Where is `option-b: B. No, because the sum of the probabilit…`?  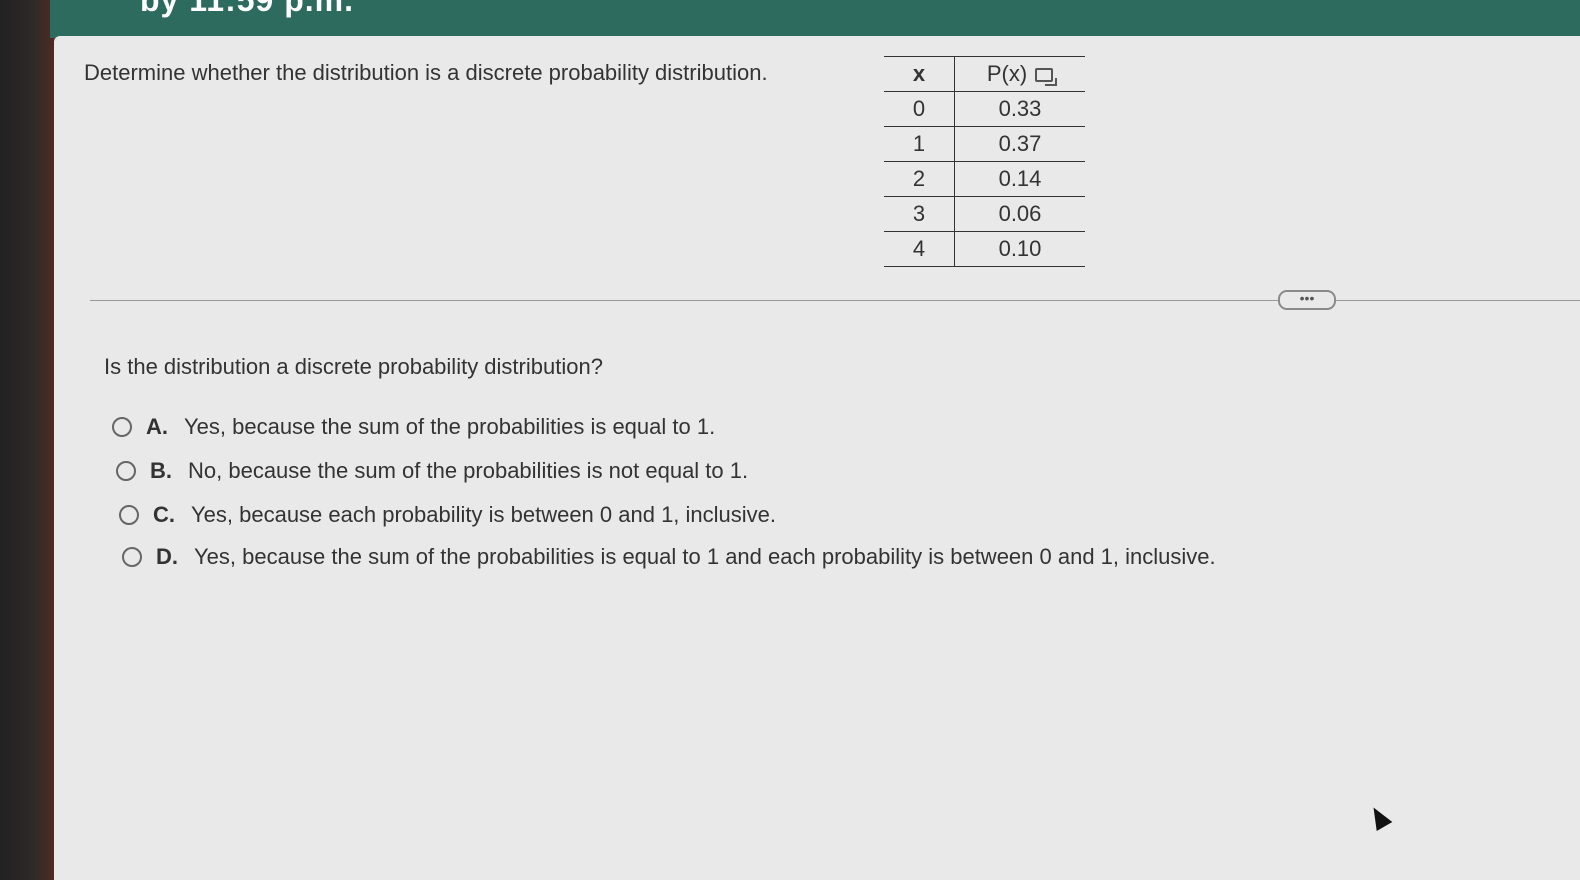 option-b: B. No, because the sum of the probabilit… is located at coordinates (432, 471).